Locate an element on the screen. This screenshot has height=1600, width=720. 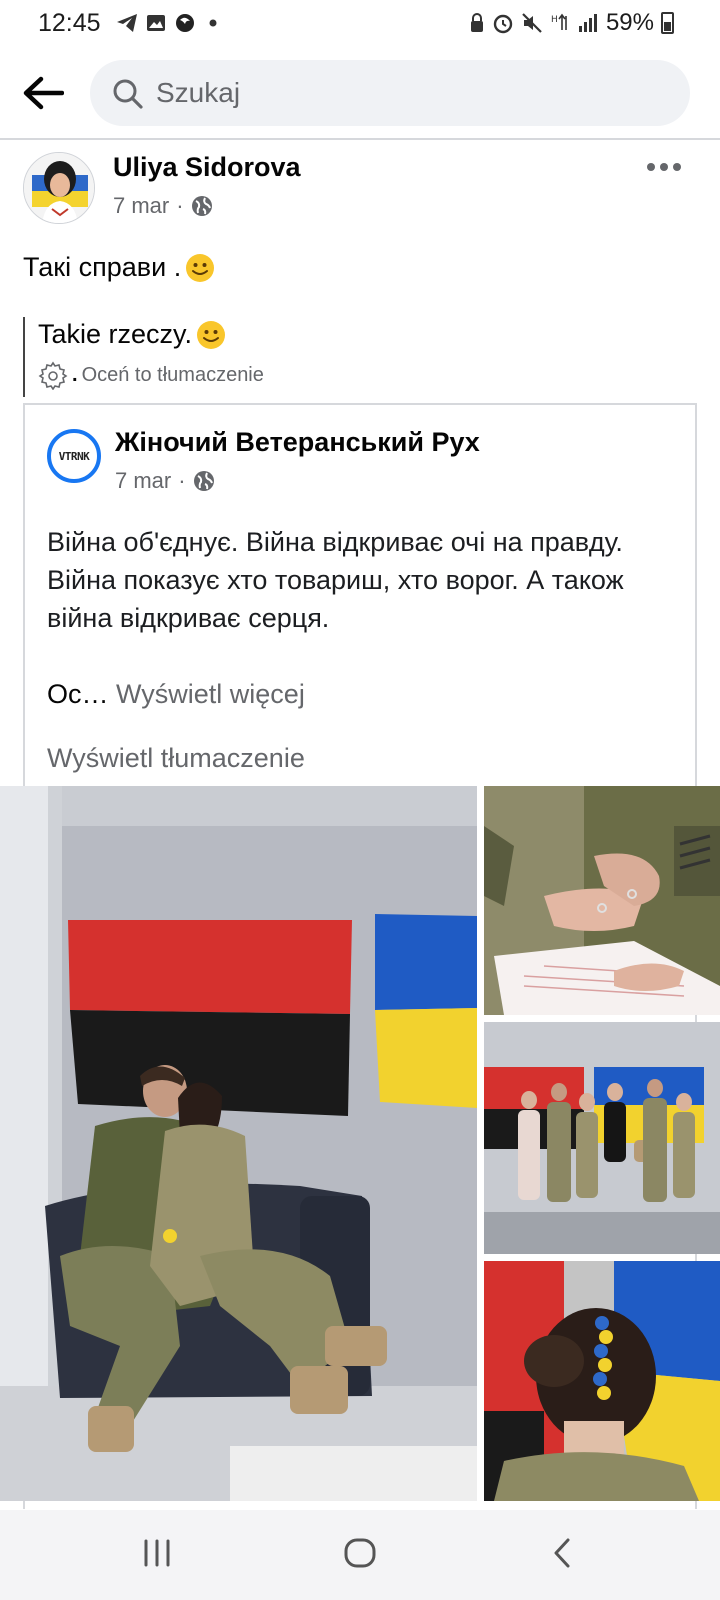
author-name: Uliya Sidorova is located at coordinates (207, 167).